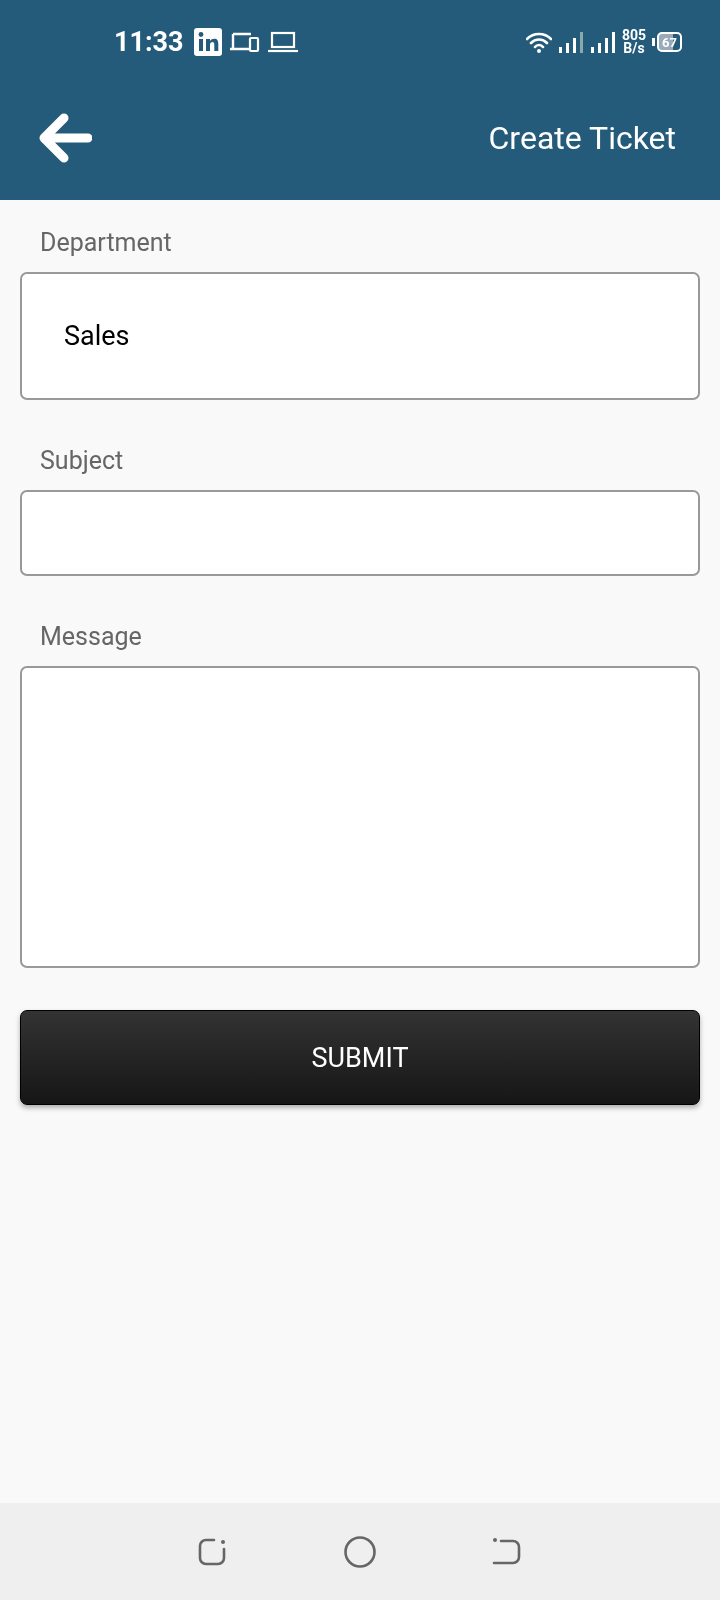 The width and height of the screenshot is (720, 1600). I want to click on input-field, so click(360, 533).